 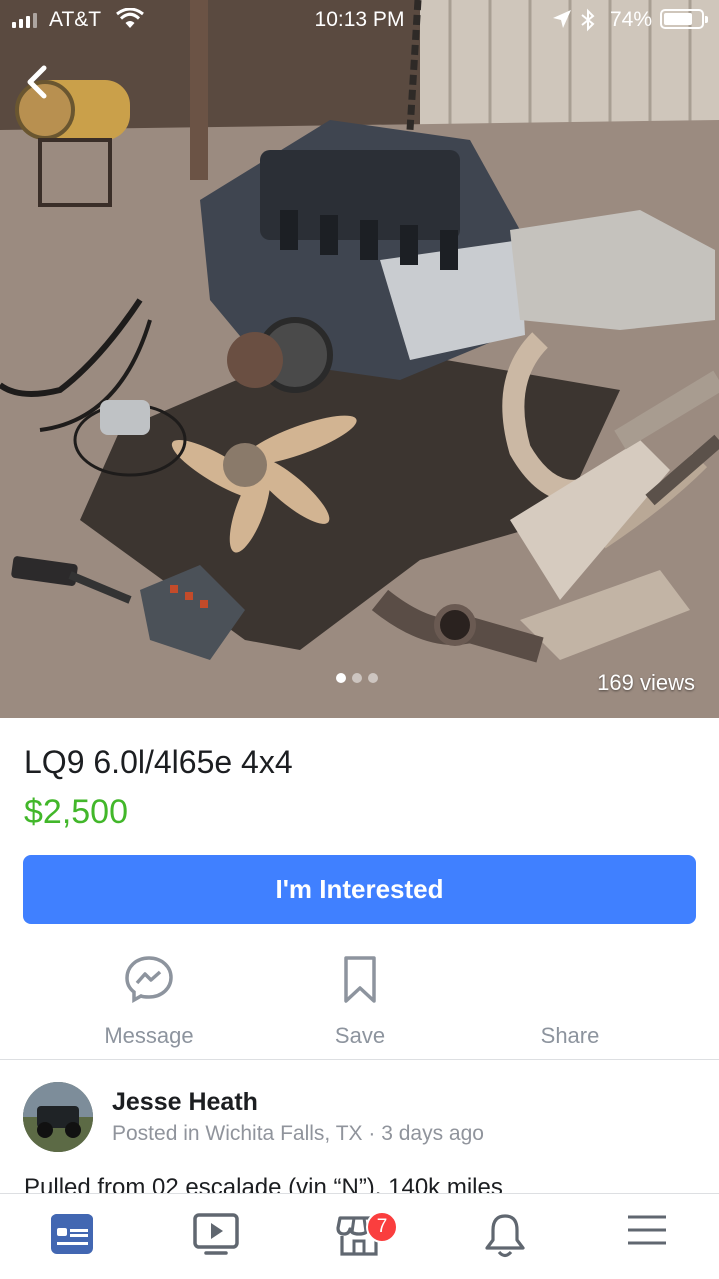 What do you see at coordinates (72, 1234) in the screenshot?
I see `news-feed-icon` at bounding box center [72, 1234].